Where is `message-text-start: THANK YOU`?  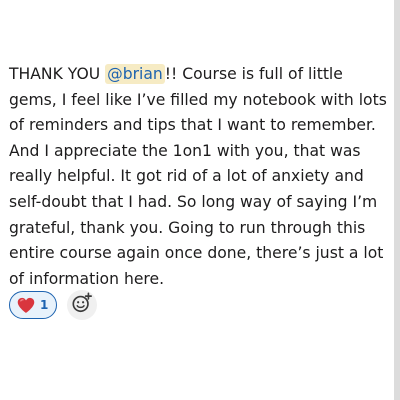
message-text-start: THANK YOU is located at coordinates (57, 74).